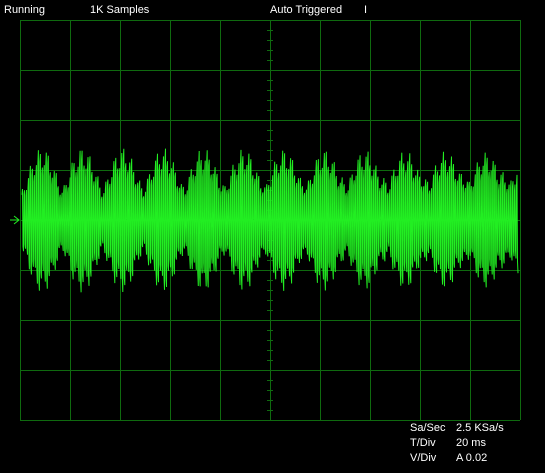  What do you see at coordinates (365, 10) in the screenshot?
I see `trigger-position-marker: I` at bounding box center [365, 10].